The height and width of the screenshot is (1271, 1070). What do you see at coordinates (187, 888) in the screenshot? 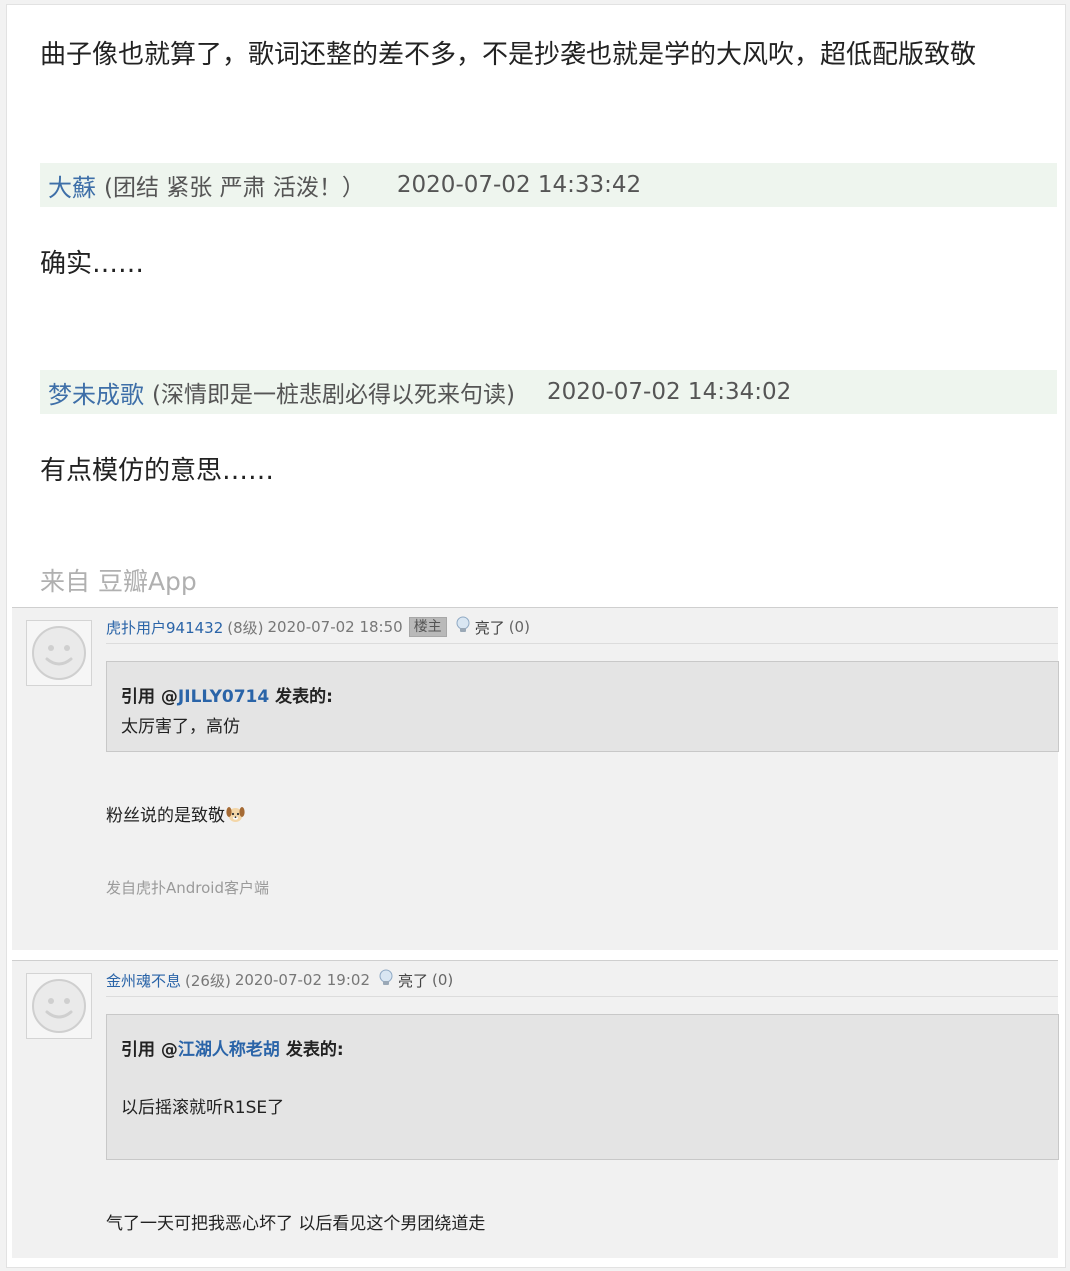
I see `client-signature: 发自虎扑Android客户端` at bounding box center [187, 888].